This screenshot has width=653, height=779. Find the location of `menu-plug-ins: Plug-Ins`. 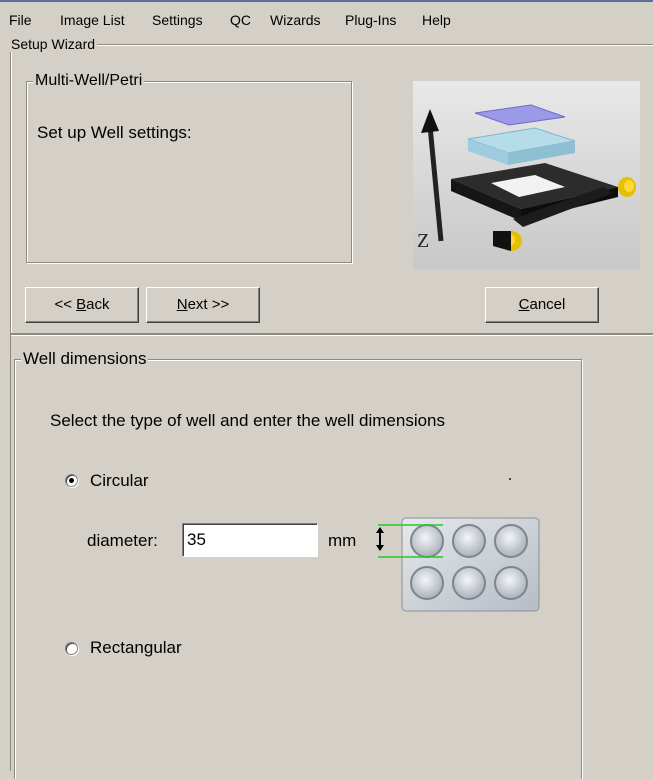

menu-plug-ins: Plug-Ins is located at coordinates (370, 20).